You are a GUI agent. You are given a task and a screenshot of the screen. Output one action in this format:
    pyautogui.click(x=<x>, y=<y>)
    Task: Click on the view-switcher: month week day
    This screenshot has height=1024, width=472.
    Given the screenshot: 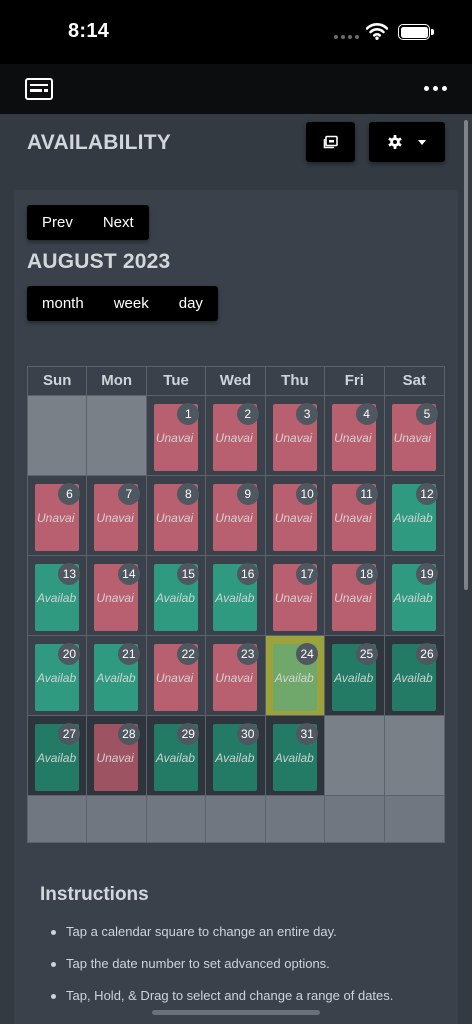 What is the action you would take?
    pyautogui.click(x=122, y=303)
    